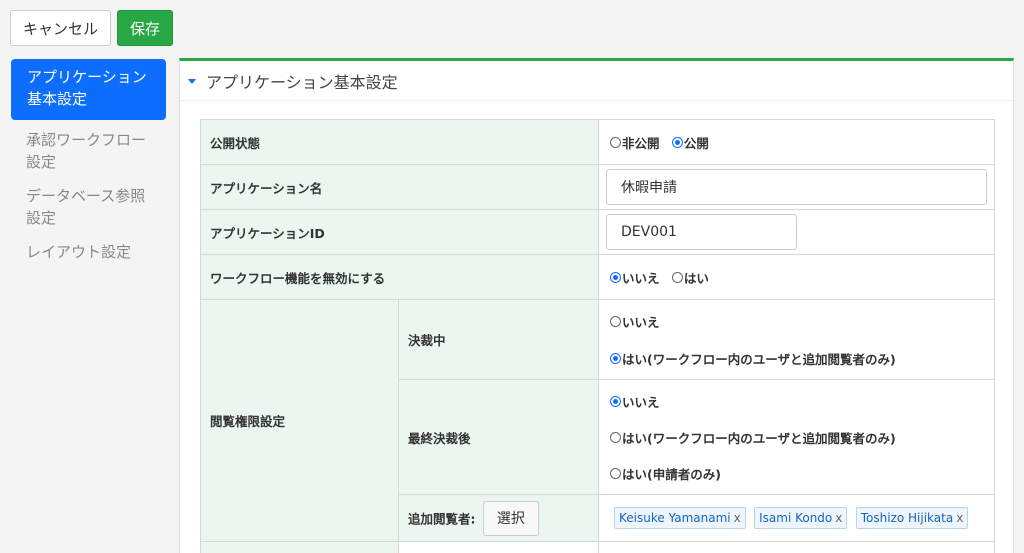 This screenshot has width=1024, height=553. What do you see at coordinates (802, 473) in the screenshot?
I see `radio-final-yes-applicant: はい(申請者のみ)` at bounding box center [802, 473].